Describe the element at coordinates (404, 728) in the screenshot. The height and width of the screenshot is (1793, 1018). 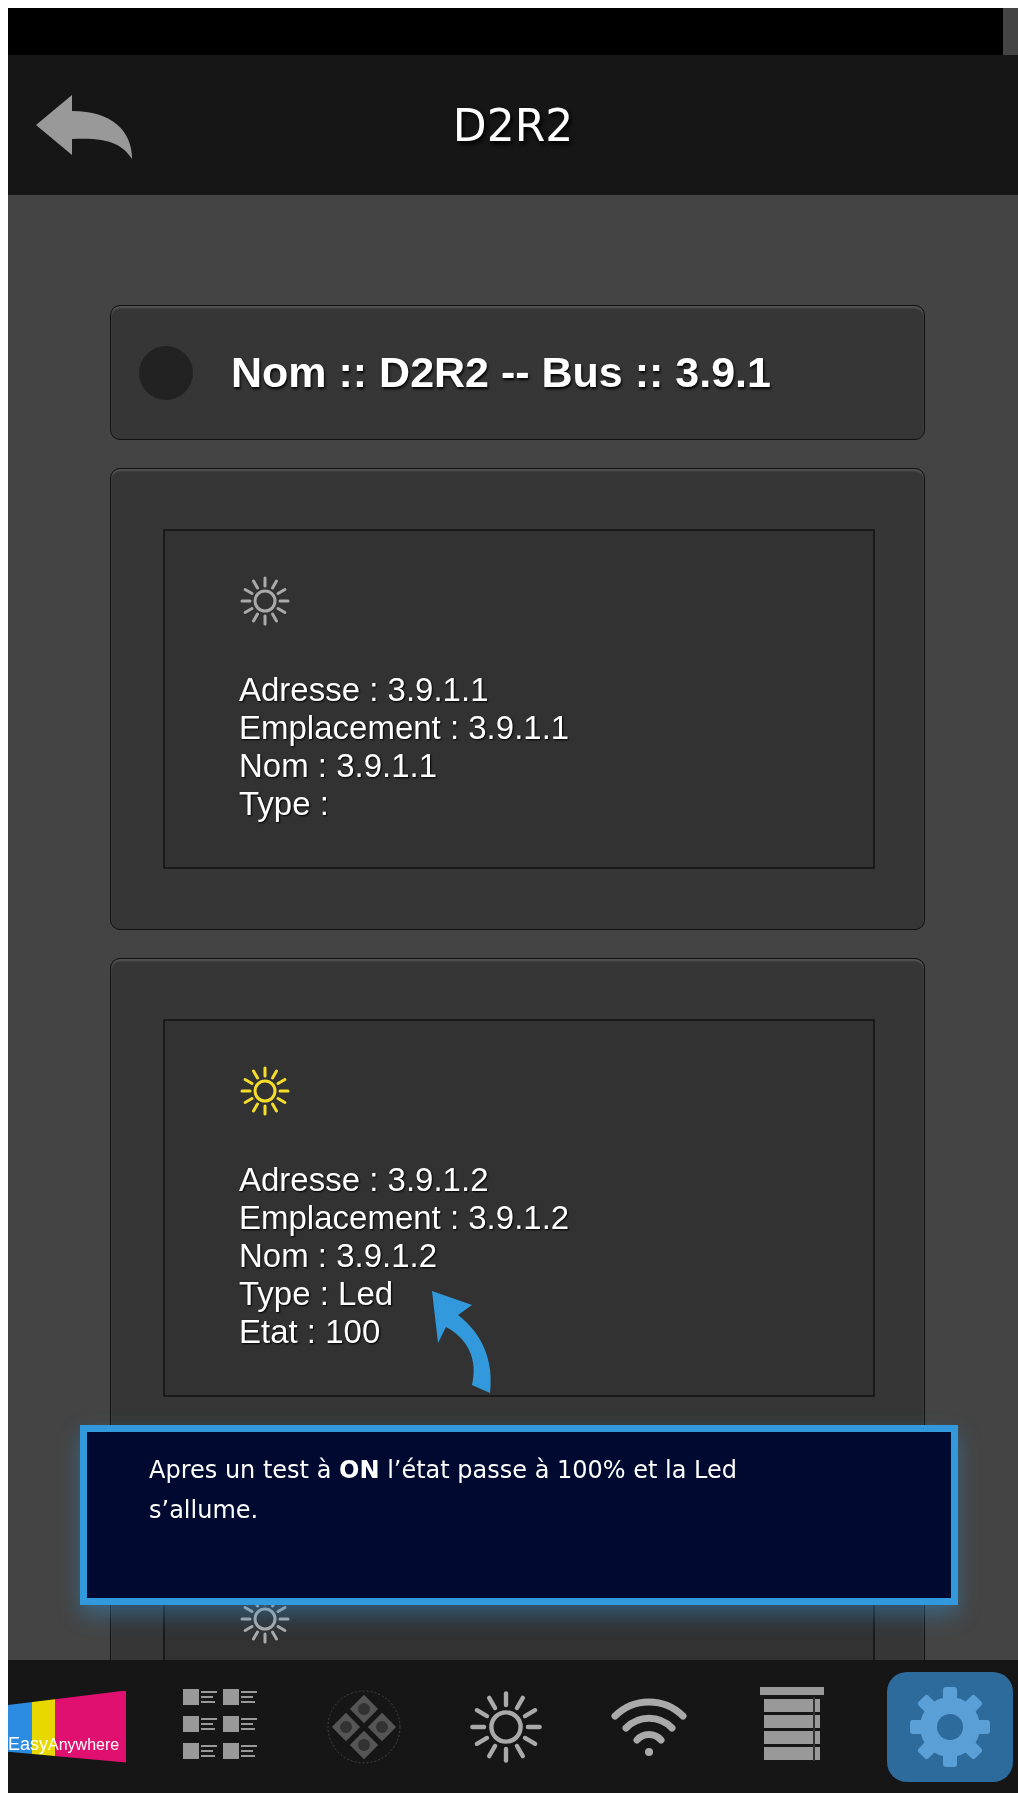
I see `channel-field: Emplacement : 3.9.1.1` at that location.